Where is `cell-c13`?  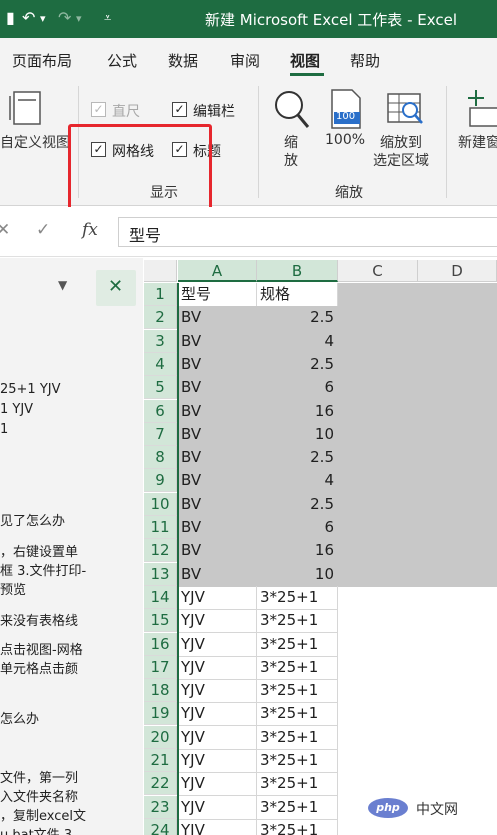
cell-c13 is located at coordinates (378, 575).